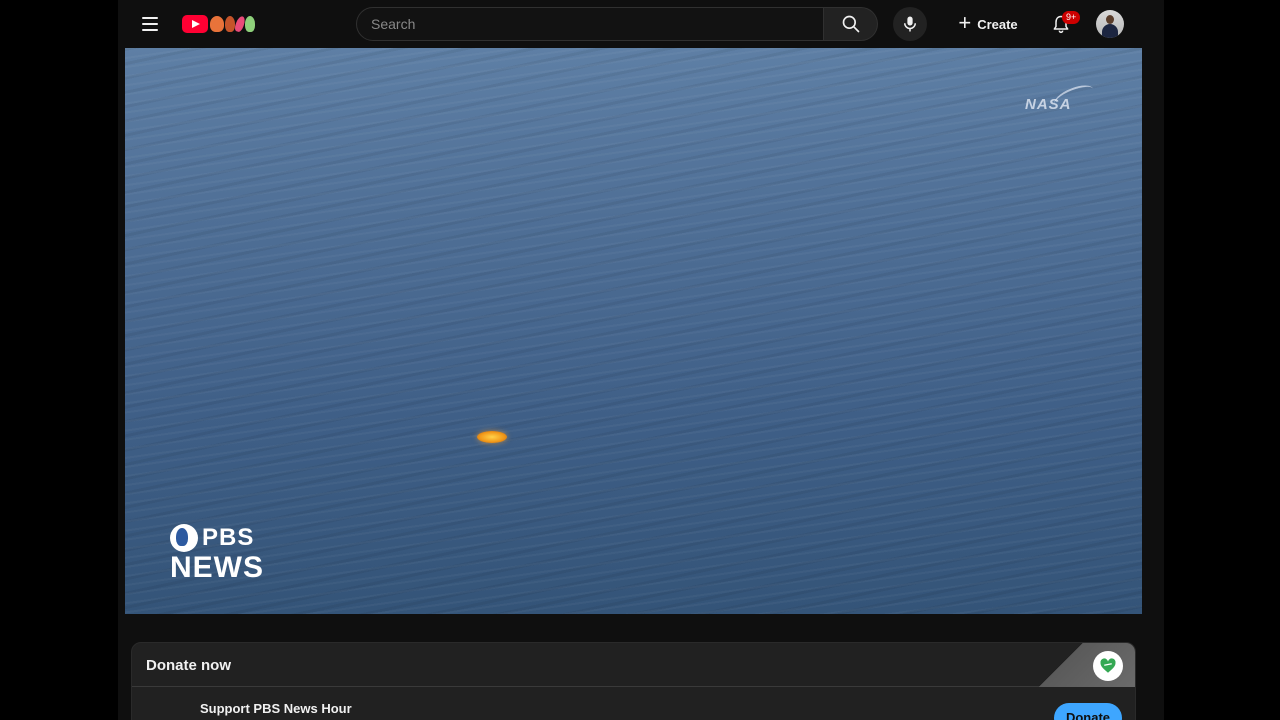 The width and height of the screenshot is (1280, 720). I want to click on donate-shelf-header: Donate now, so click(633, 665).